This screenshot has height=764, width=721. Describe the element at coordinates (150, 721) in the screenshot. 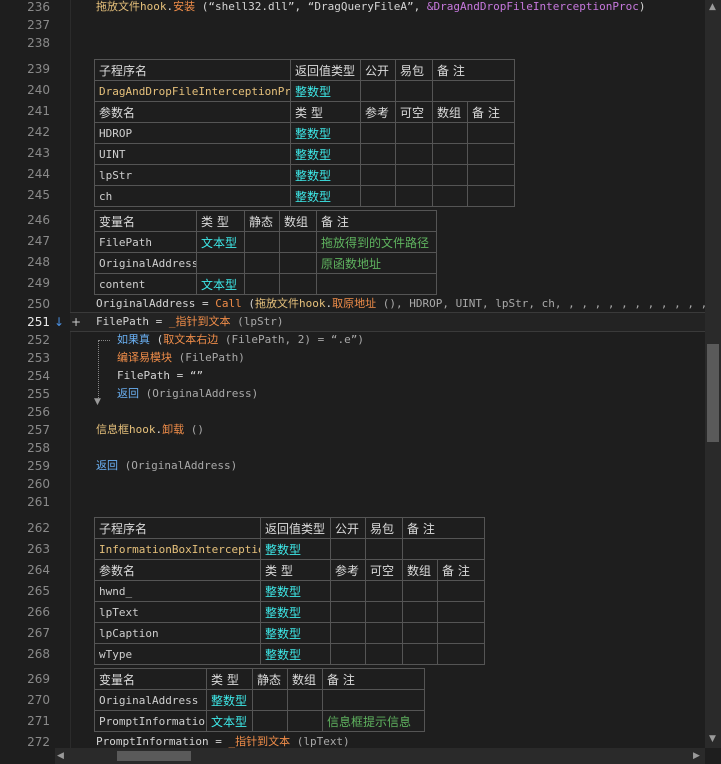

I see `var-name: PromptInformation` at that location.